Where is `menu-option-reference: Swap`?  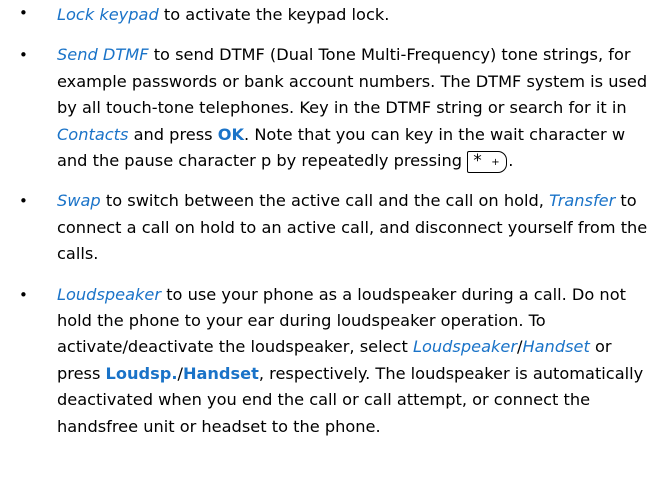 menu-option-reference: Swap is located at coordinates (79, 201).